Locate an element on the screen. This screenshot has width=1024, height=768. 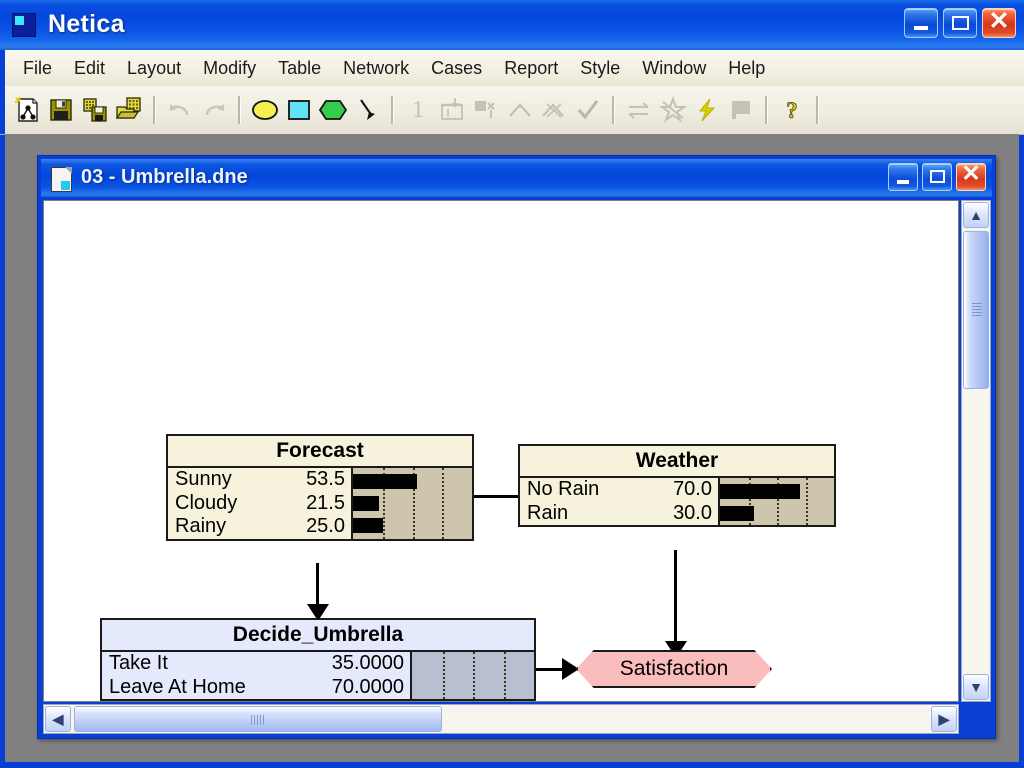
node-satisfaction: Satisfaction is located at coordinates (674, 669).